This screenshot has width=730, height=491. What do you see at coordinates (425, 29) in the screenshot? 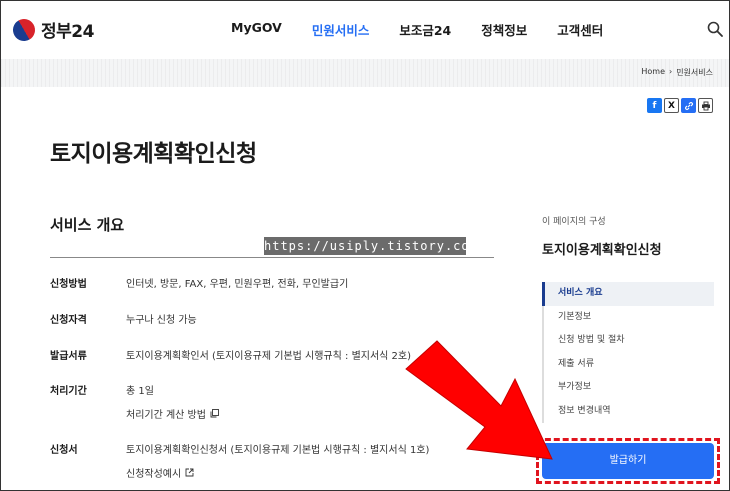
I see `nav-item-subsidy24: 보조금24` at bounding box center [425, 29].